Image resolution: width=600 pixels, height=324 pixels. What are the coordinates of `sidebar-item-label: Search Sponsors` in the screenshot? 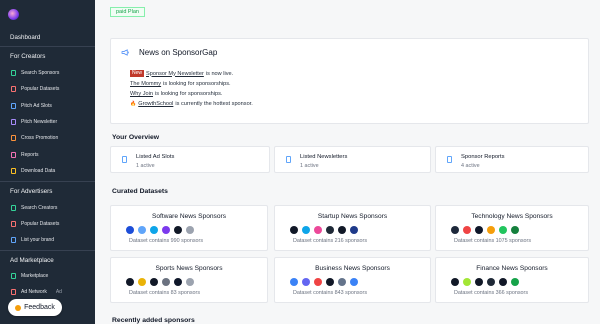 It's located at (40, 73).